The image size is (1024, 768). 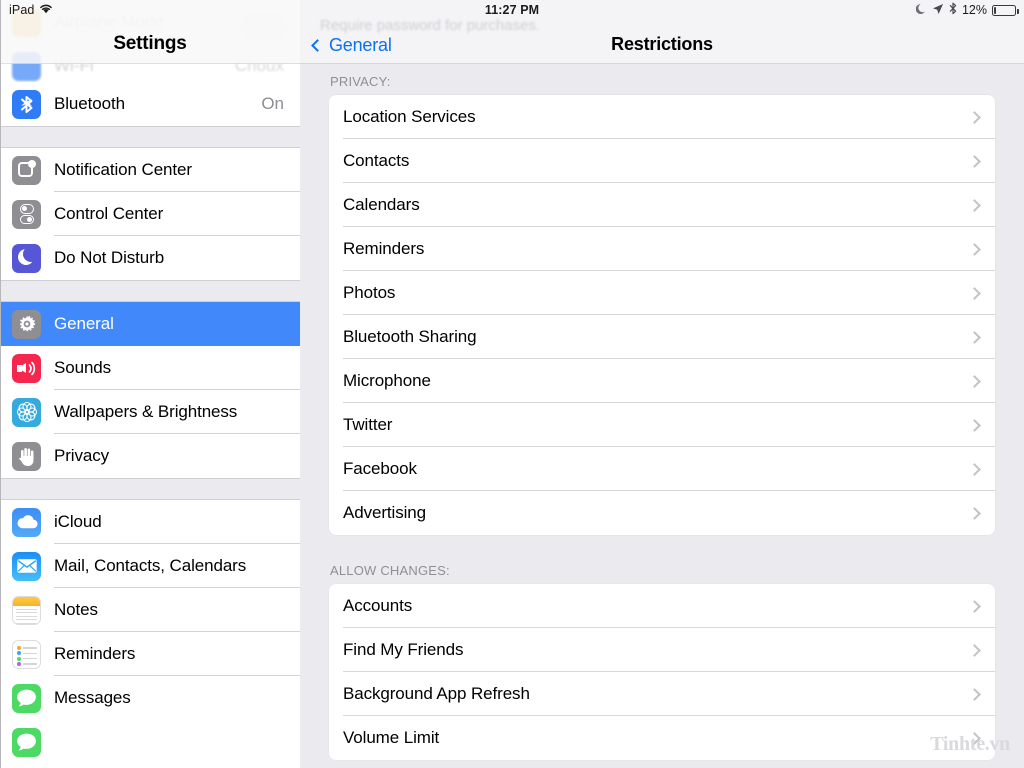 What do you see at coordinates (662, 117) in the screenshot?
I see `list-item-location-services: Location Services` at bounding box center [662, 117].